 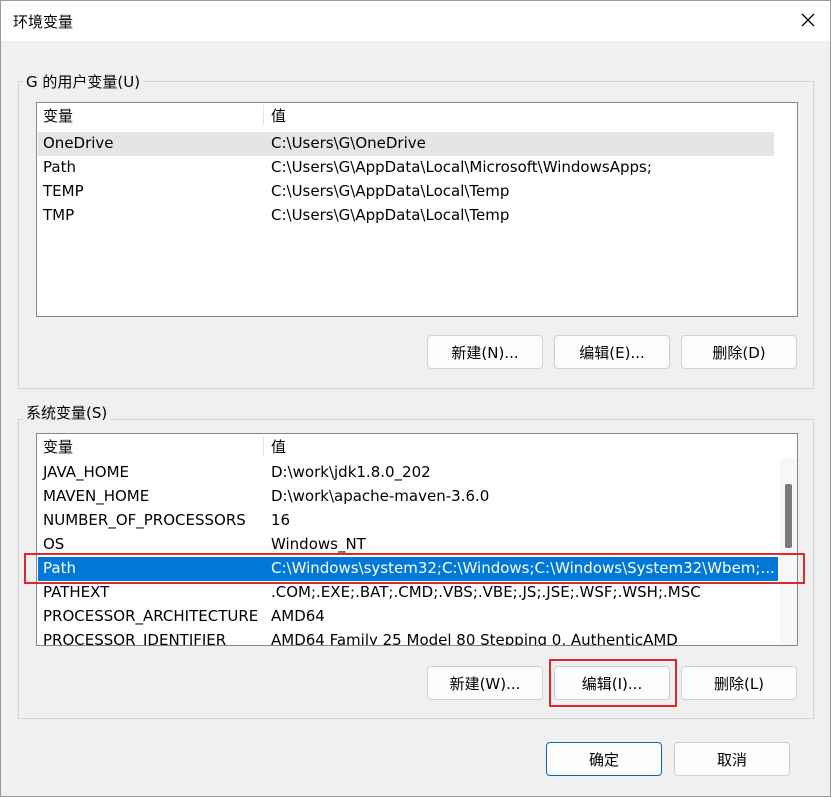 What do you see at coordinates (732, 759) in the screenshot?
I see `cancel-button: 取消` at bounding box center [732, 759].